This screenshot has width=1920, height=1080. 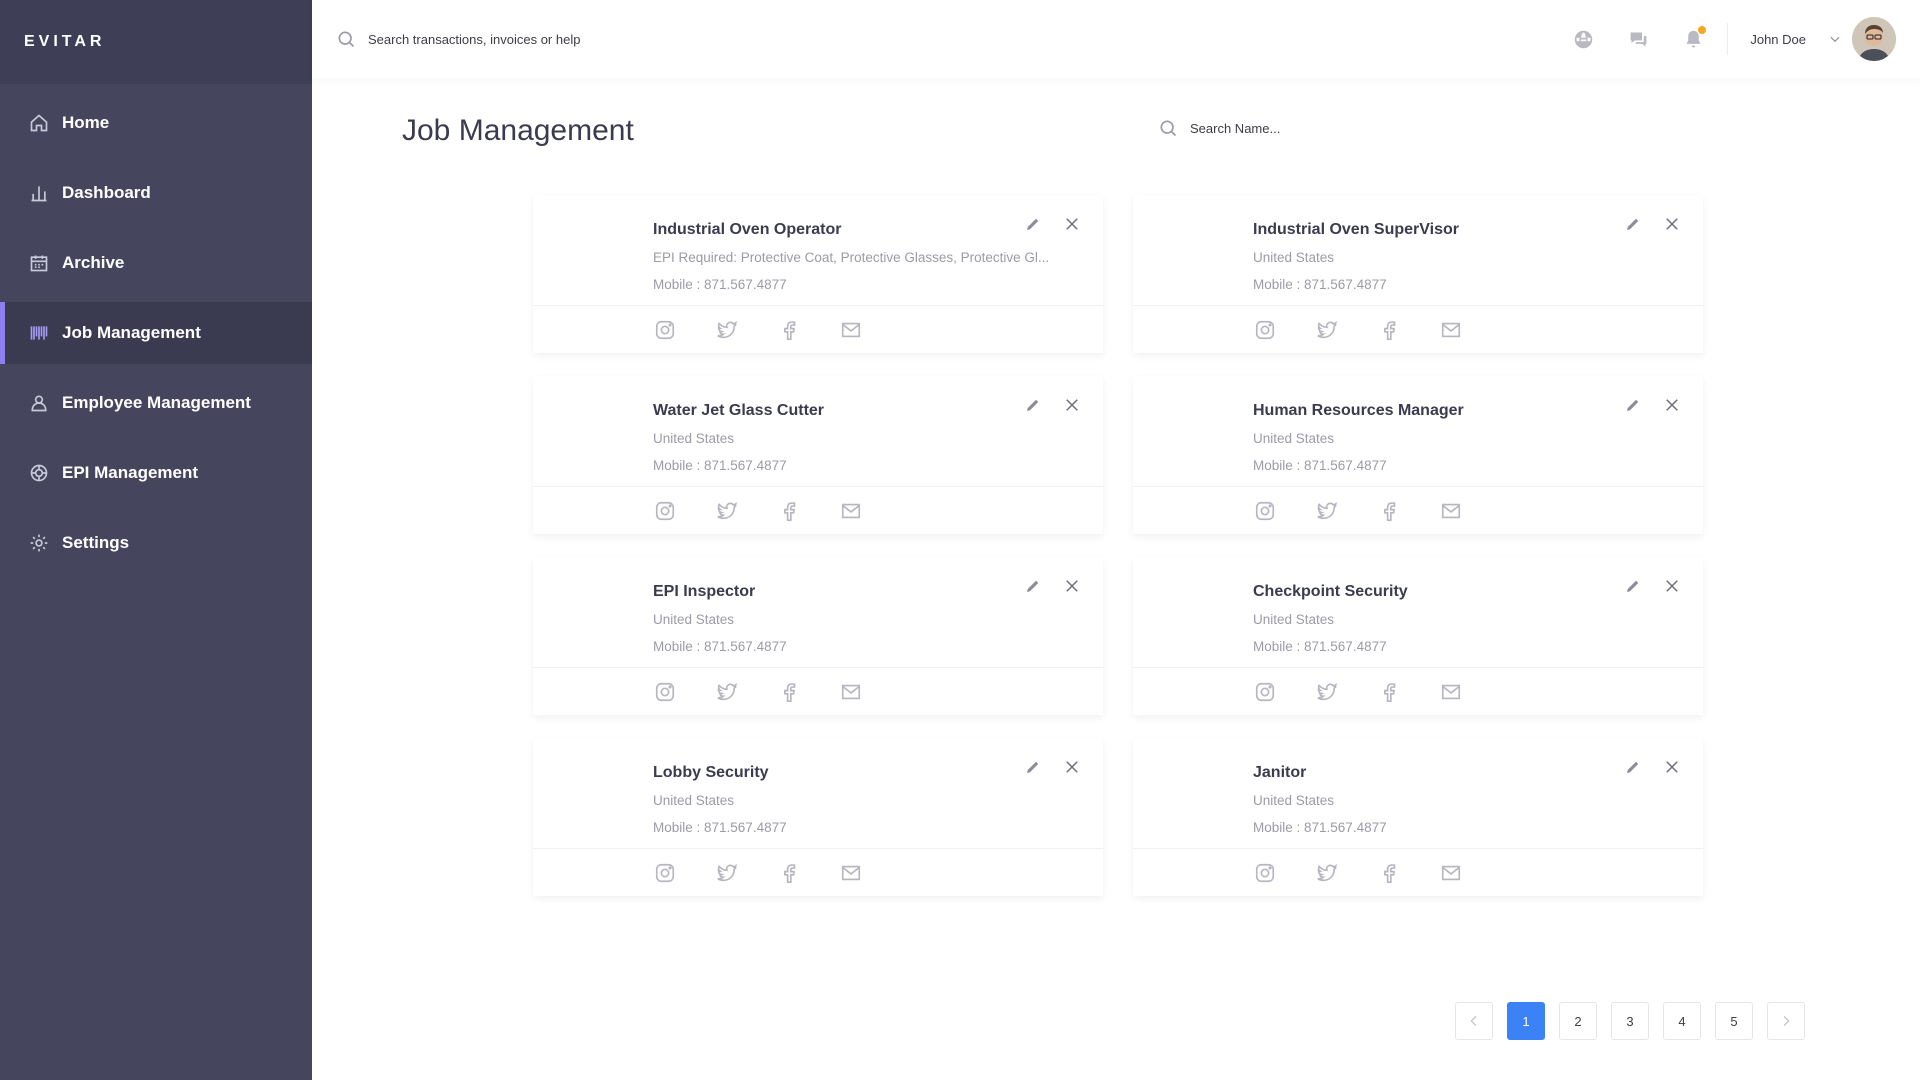 What do you see at coordinates (1694, 38) in the screenshot?
I see `bell-icon` at bounding box center [1694, 38].